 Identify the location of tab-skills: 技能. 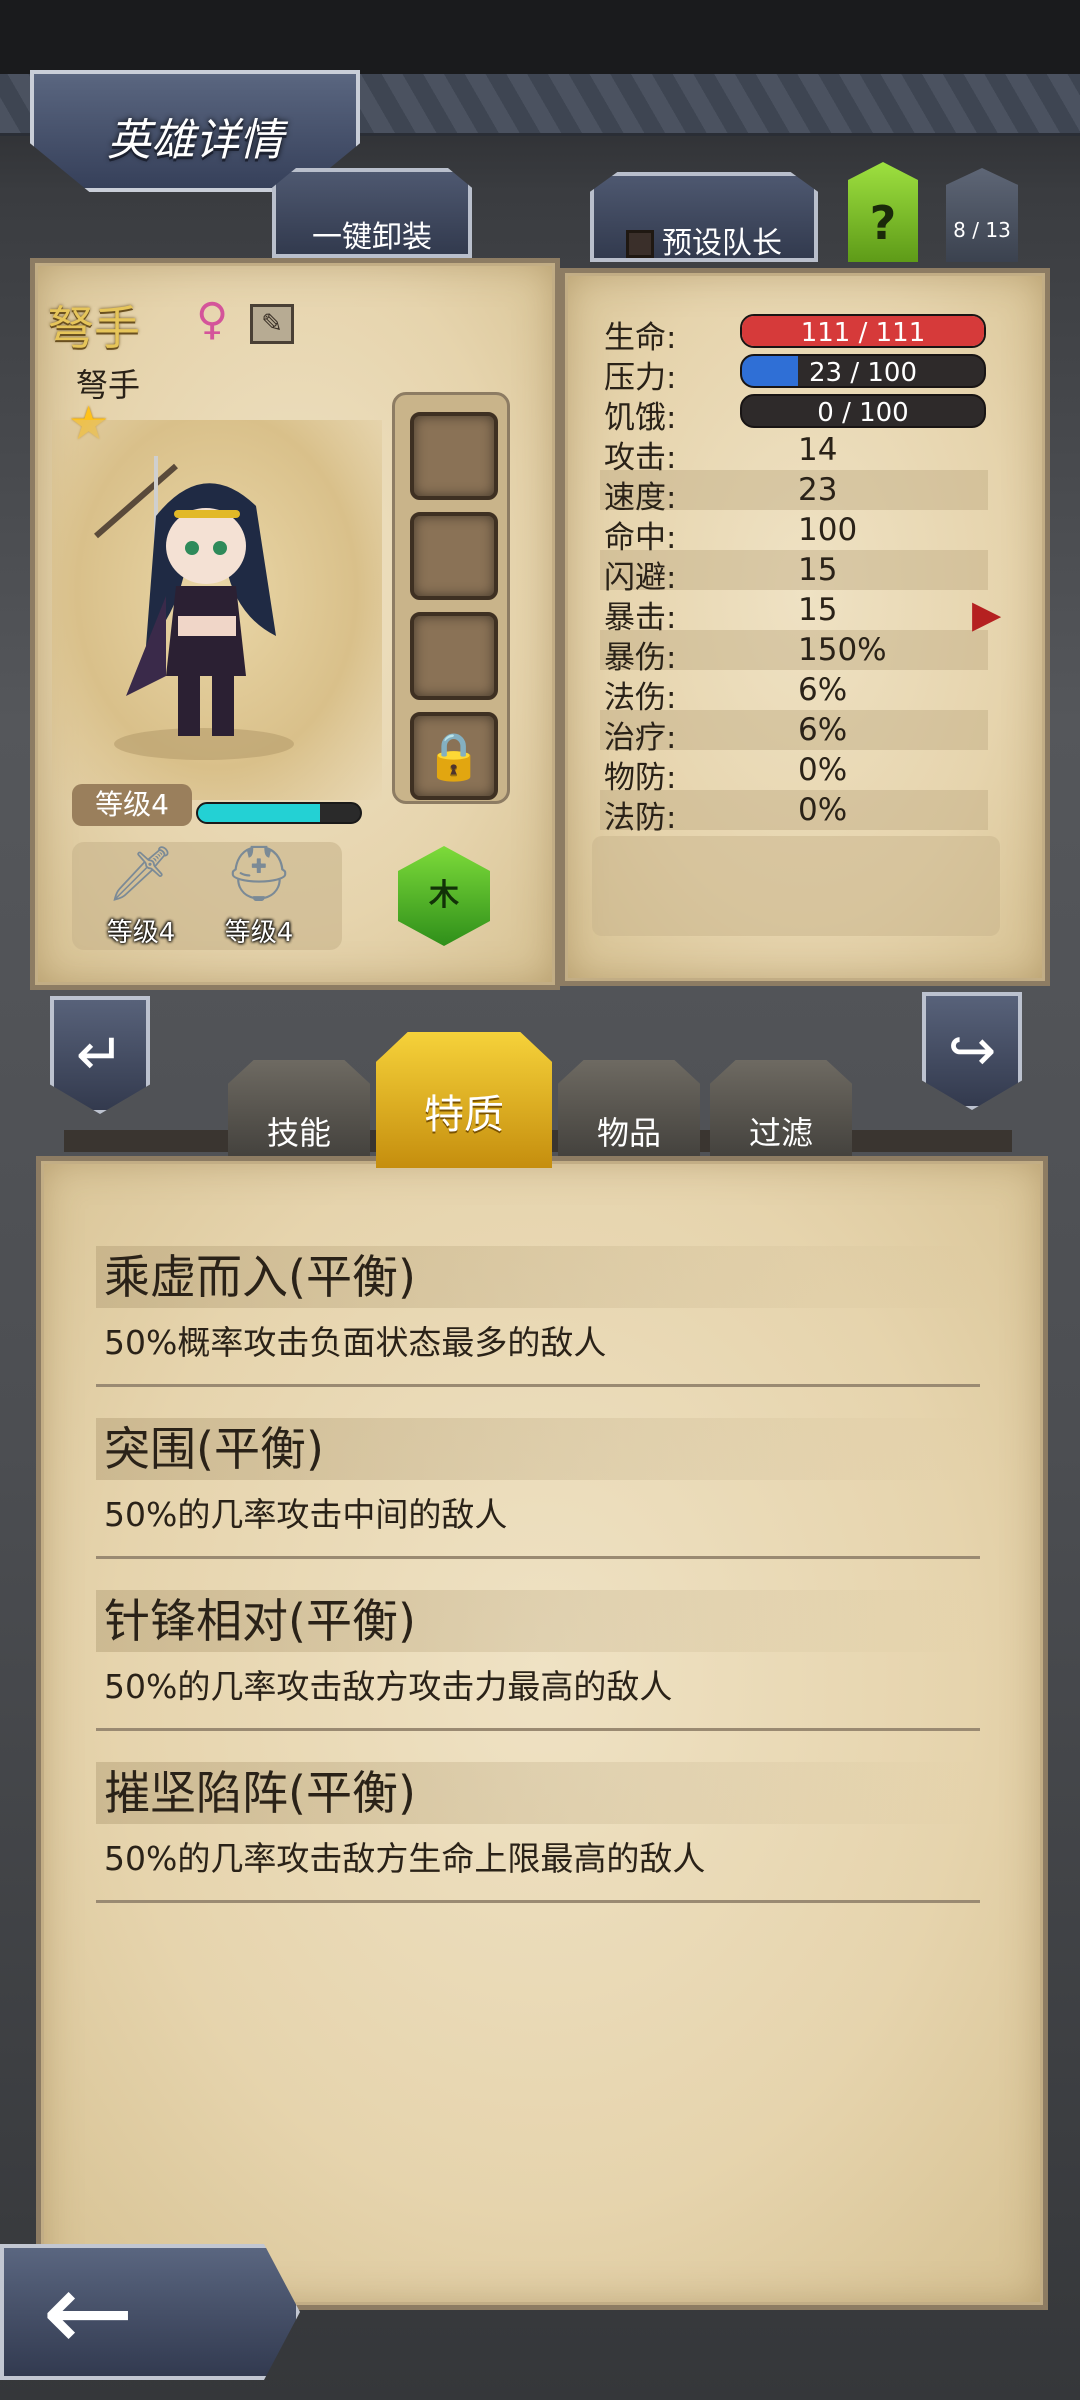
(299, 1114).